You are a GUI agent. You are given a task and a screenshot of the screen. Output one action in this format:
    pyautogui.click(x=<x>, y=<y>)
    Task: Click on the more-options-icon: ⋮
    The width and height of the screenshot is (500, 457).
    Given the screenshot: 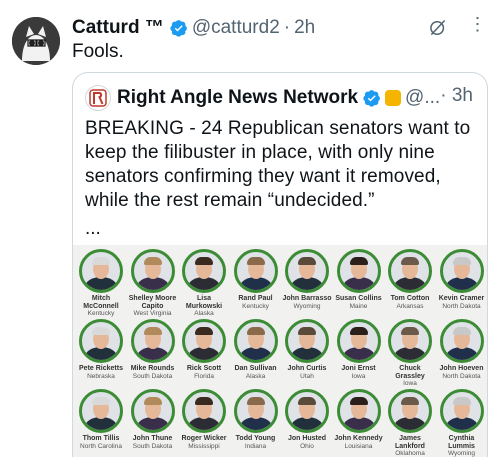 What is the action you would take?
    pyautogui.click(x=478, y=27)
    